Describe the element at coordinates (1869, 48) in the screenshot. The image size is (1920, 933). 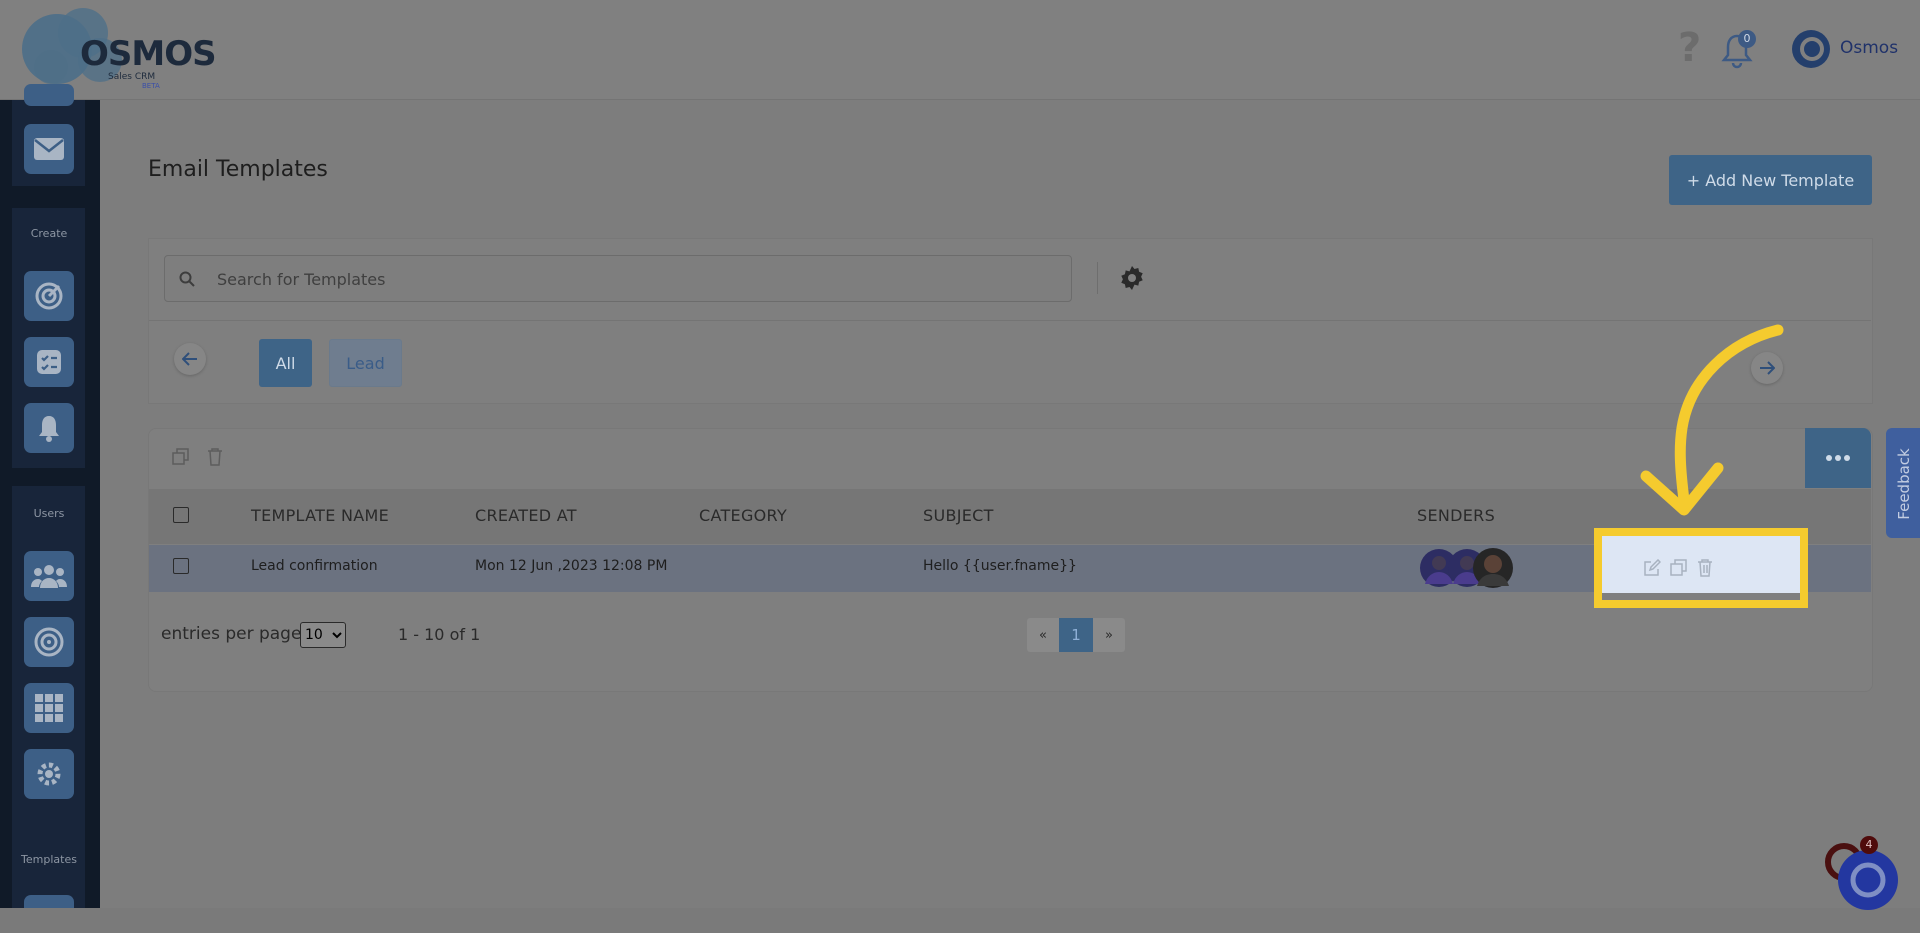
I see `user-name: Osmos` at that location.